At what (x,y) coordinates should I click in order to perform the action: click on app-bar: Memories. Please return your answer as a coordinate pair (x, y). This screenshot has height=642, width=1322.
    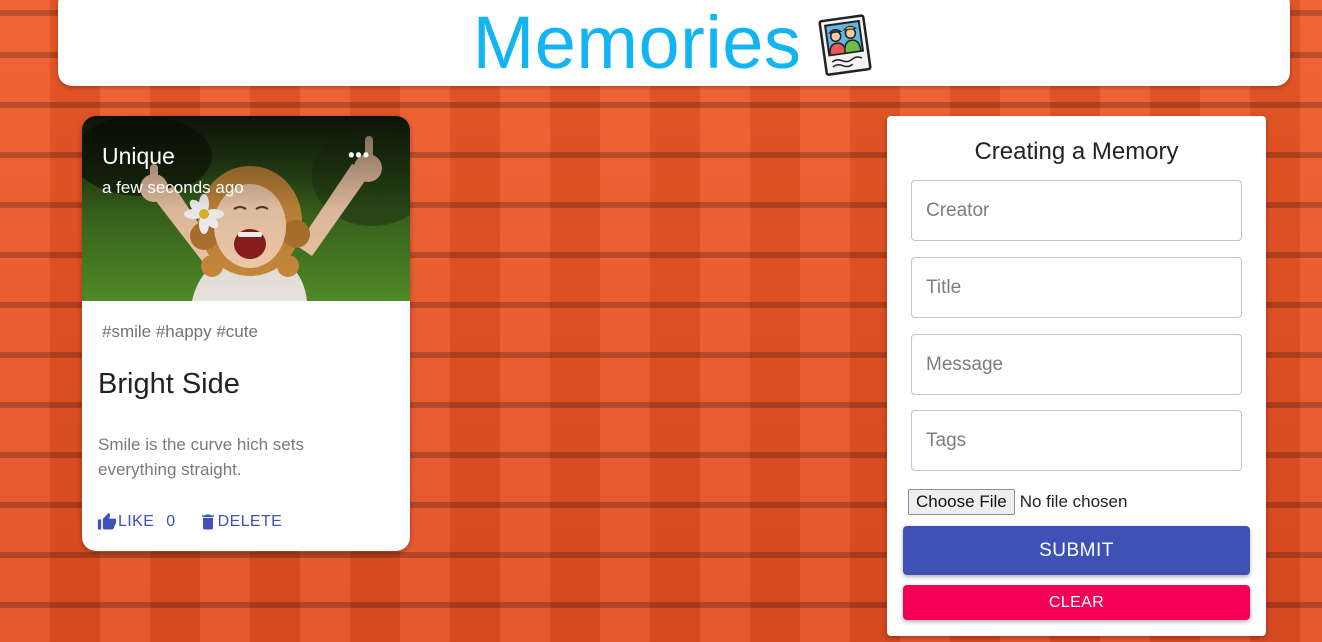
    Looking at the image, I should click on (674, 43).